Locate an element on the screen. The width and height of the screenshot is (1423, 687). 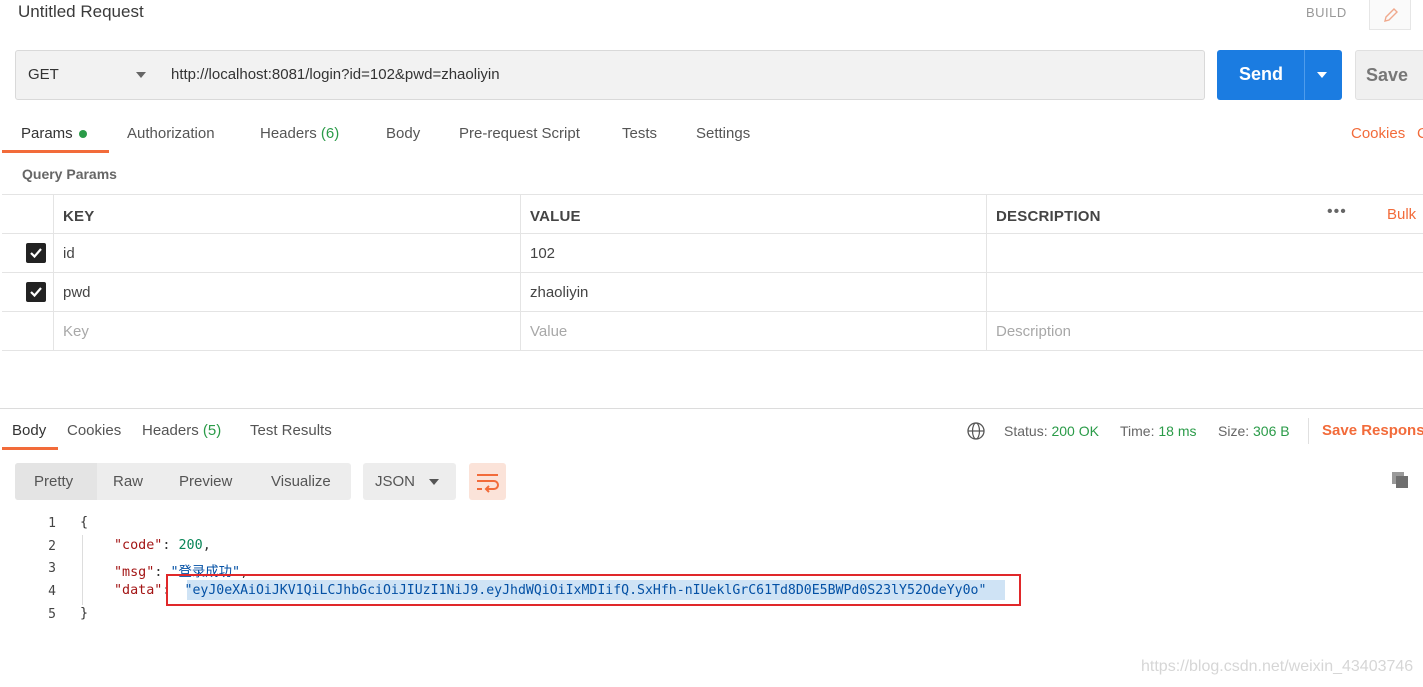
request-title: Untitled Request is located at coordinates (81, 12).